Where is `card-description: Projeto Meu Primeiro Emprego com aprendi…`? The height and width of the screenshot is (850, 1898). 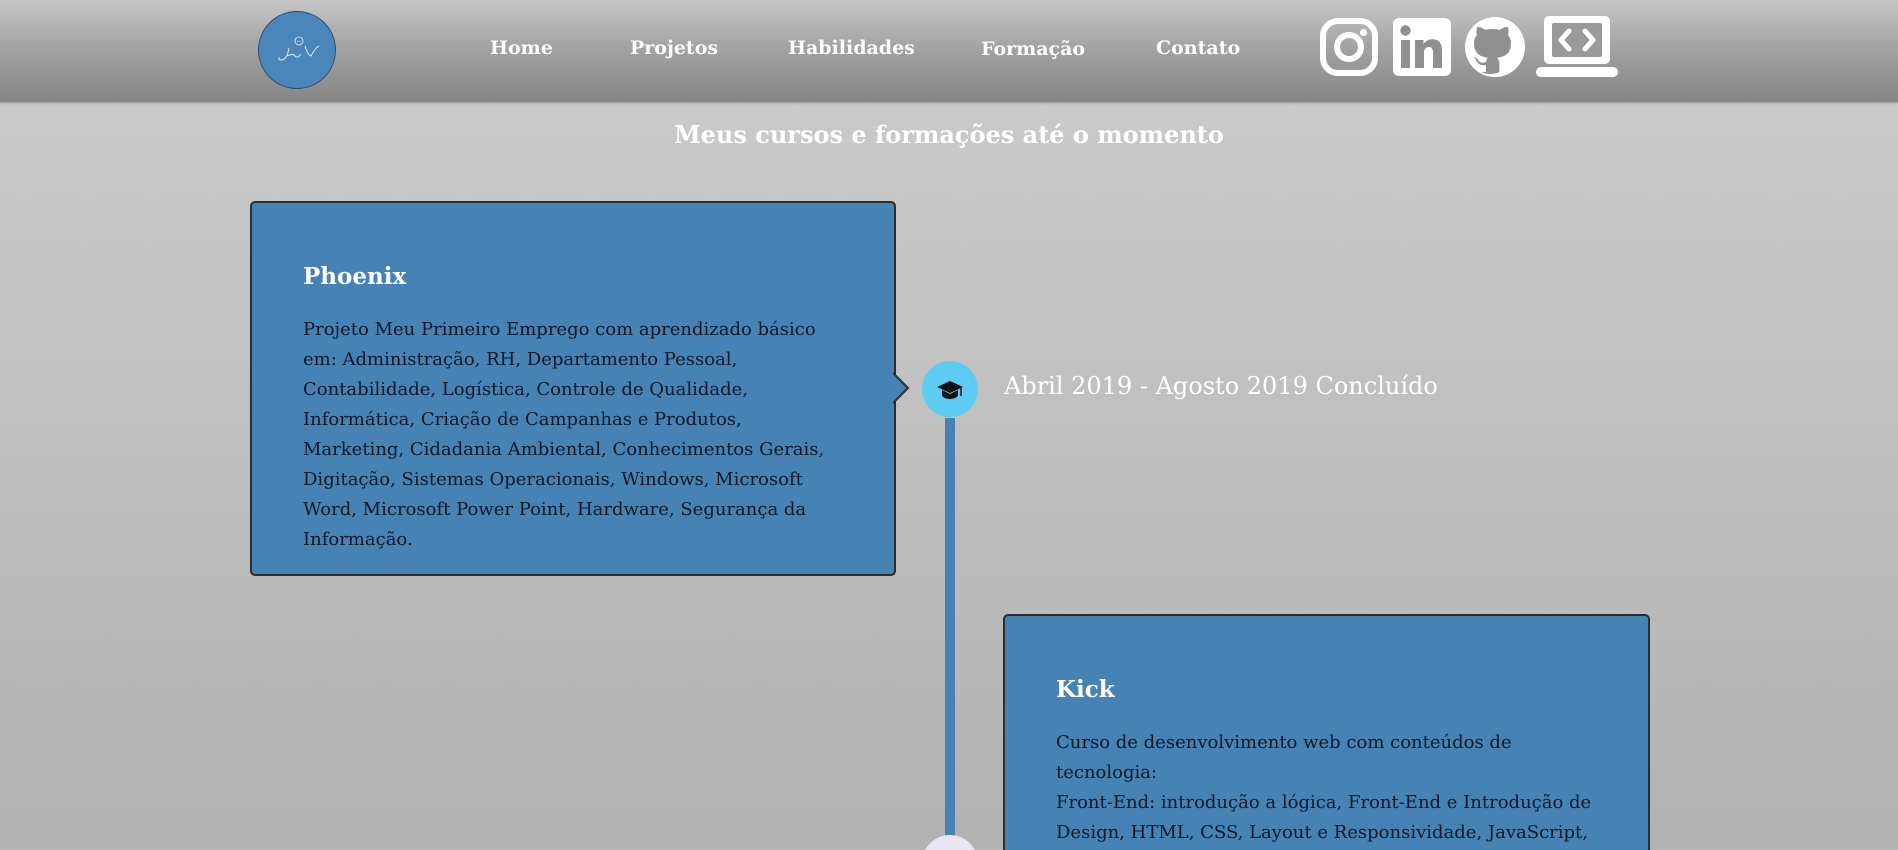
card-description: Projeto Meu Primeiro Emprego com aprendi… is located at coordinates (564, 434).